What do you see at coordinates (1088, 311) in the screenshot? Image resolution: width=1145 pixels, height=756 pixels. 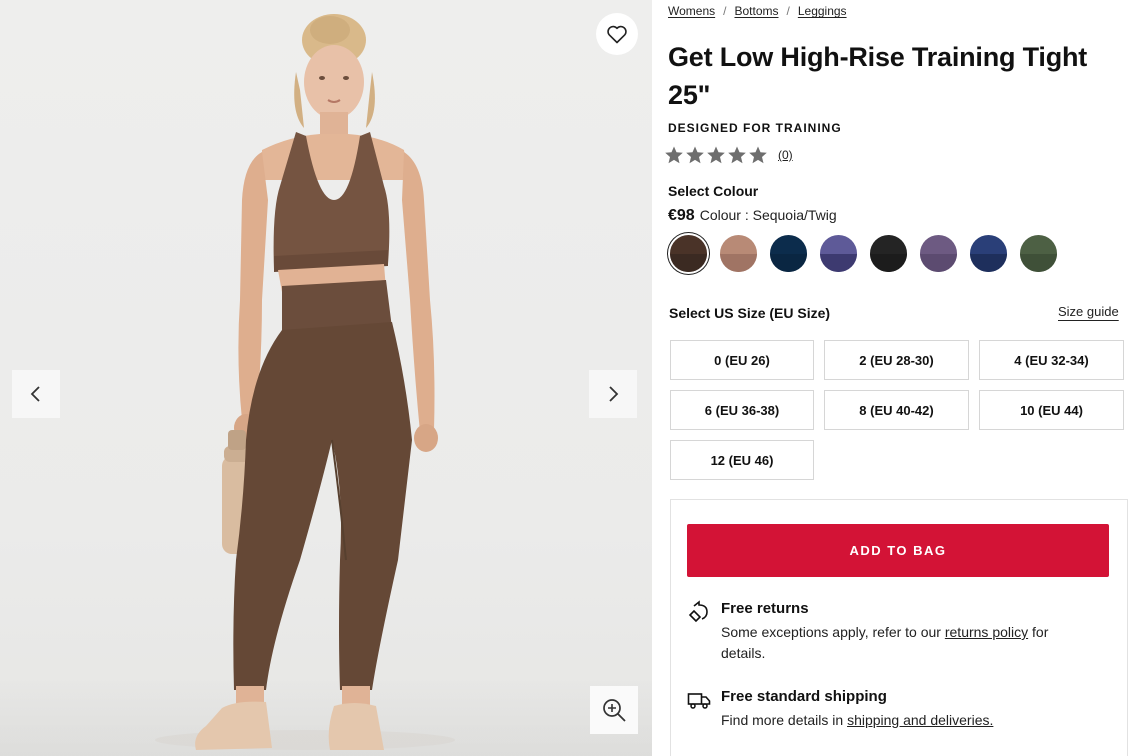 I see `size-guide-link: Size guide` at bounding box center [1088, 311].